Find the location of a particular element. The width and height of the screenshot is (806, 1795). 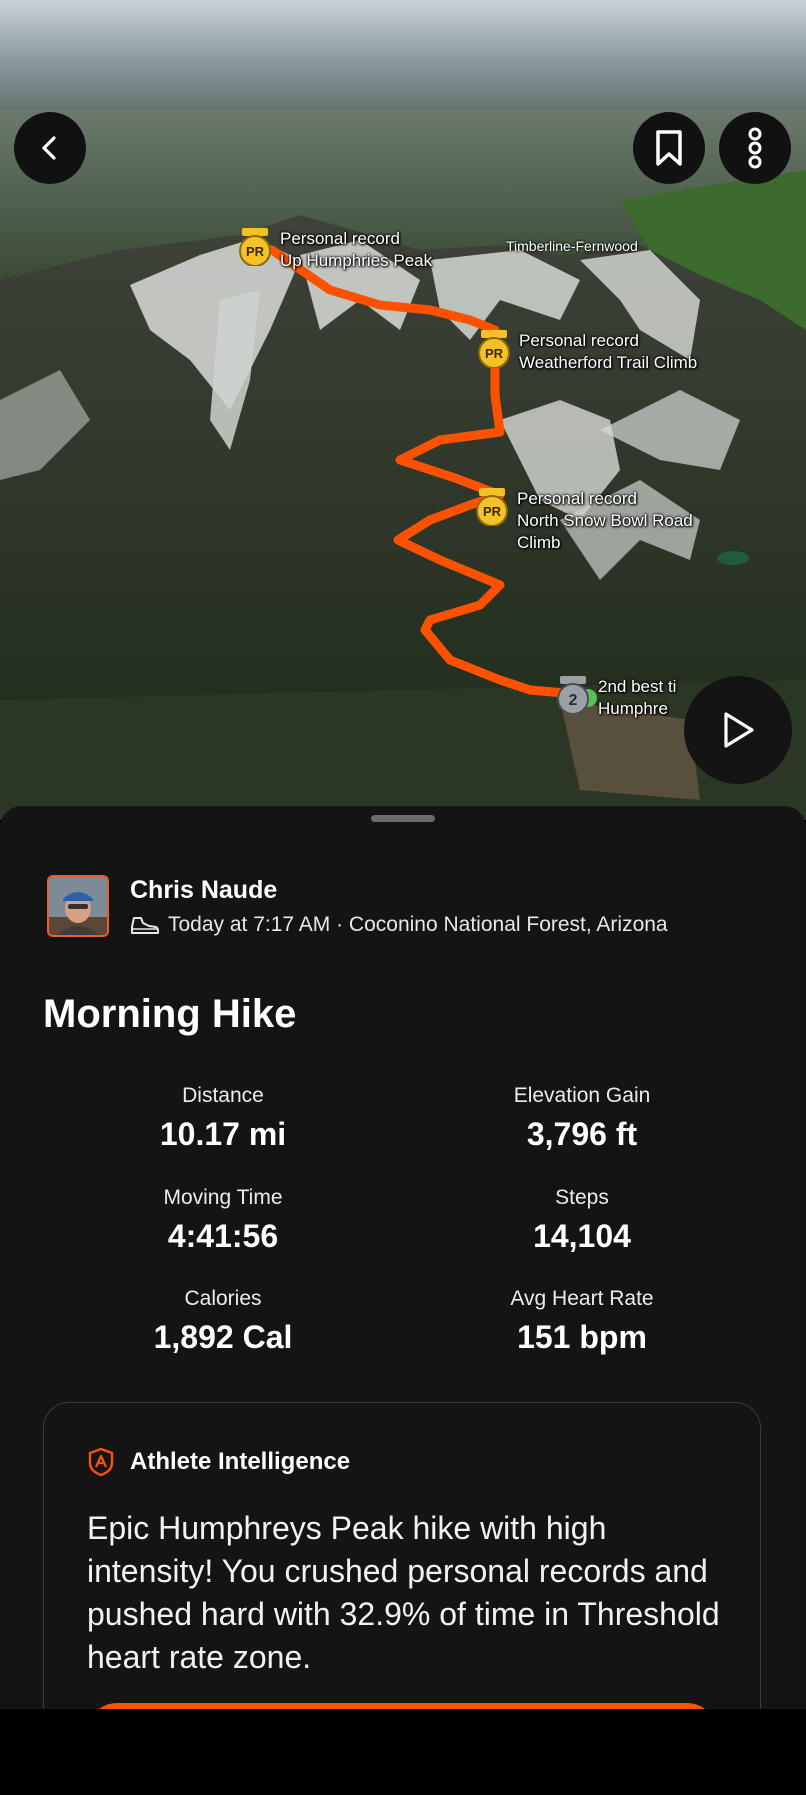

stat-value: 4:41:56 is located at coordinates (223, 1236).